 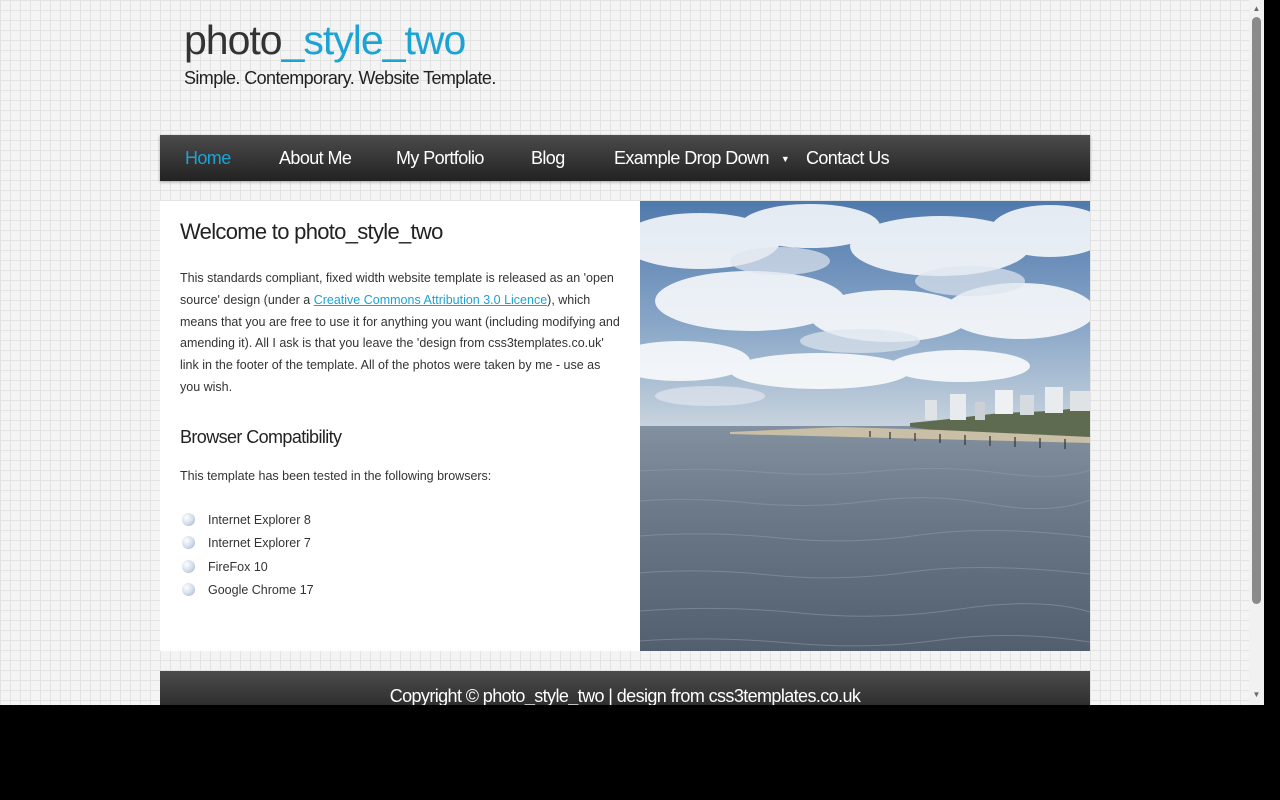 What do you see at coordinates (1256, 695) in the screenshot?
I see `scroll-down-icon: ▼` at bounding box center [1256, 695].